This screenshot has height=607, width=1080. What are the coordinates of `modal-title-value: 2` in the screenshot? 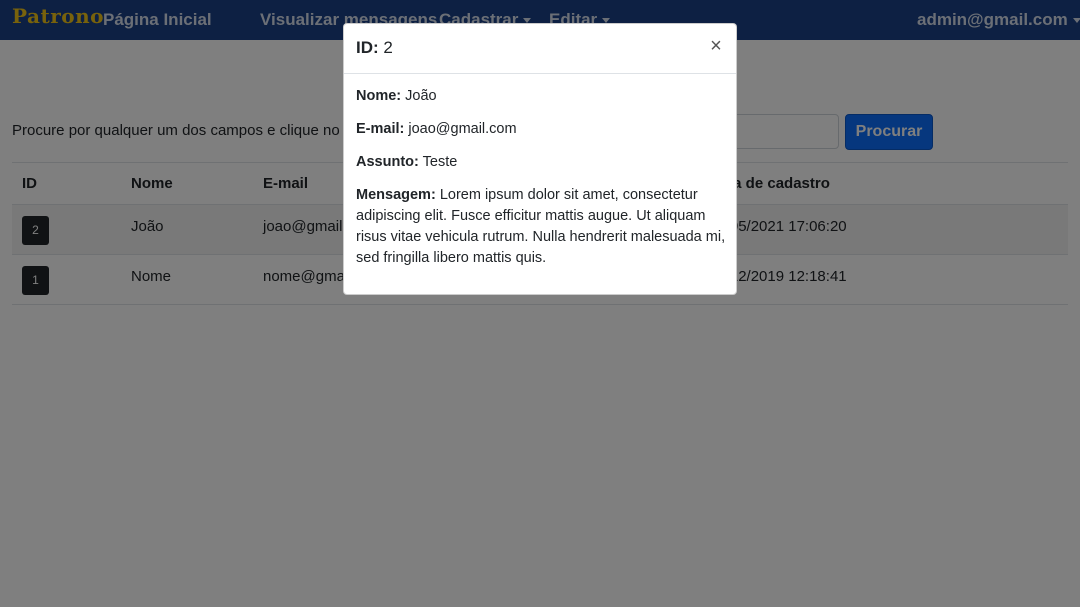 It's located at (388, 47).